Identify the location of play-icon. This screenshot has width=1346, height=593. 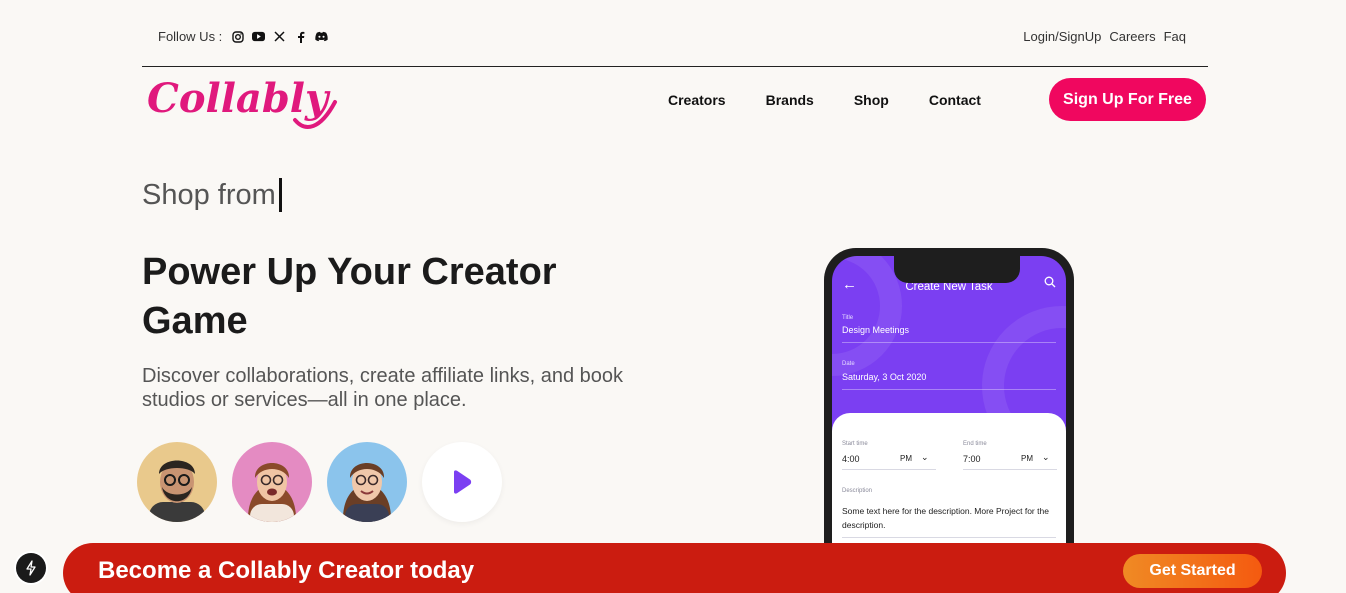
(463, 482).